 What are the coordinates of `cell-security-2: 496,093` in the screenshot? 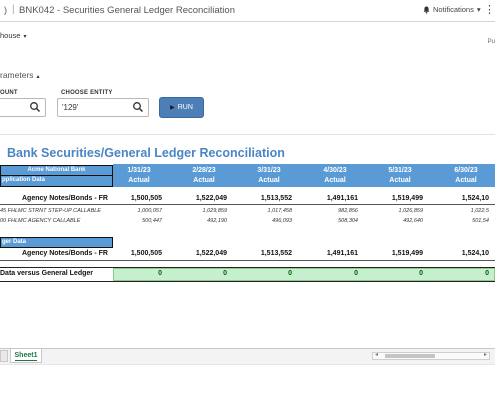 It's located at (261, 221).